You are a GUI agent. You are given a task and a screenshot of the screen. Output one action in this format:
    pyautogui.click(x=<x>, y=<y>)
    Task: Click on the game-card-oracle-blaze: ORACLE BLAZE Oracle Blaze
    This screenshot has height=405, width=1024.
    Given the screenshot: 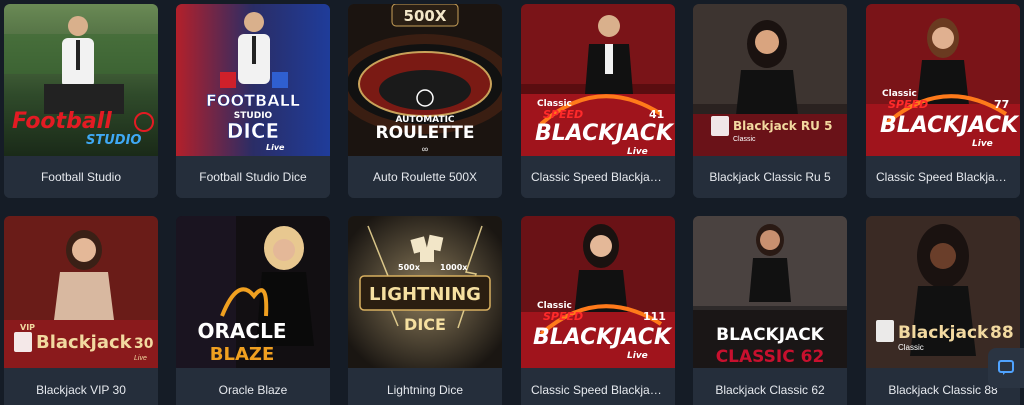 What is the action you would take?
    pyautogui.click(x=253, y=310)
    